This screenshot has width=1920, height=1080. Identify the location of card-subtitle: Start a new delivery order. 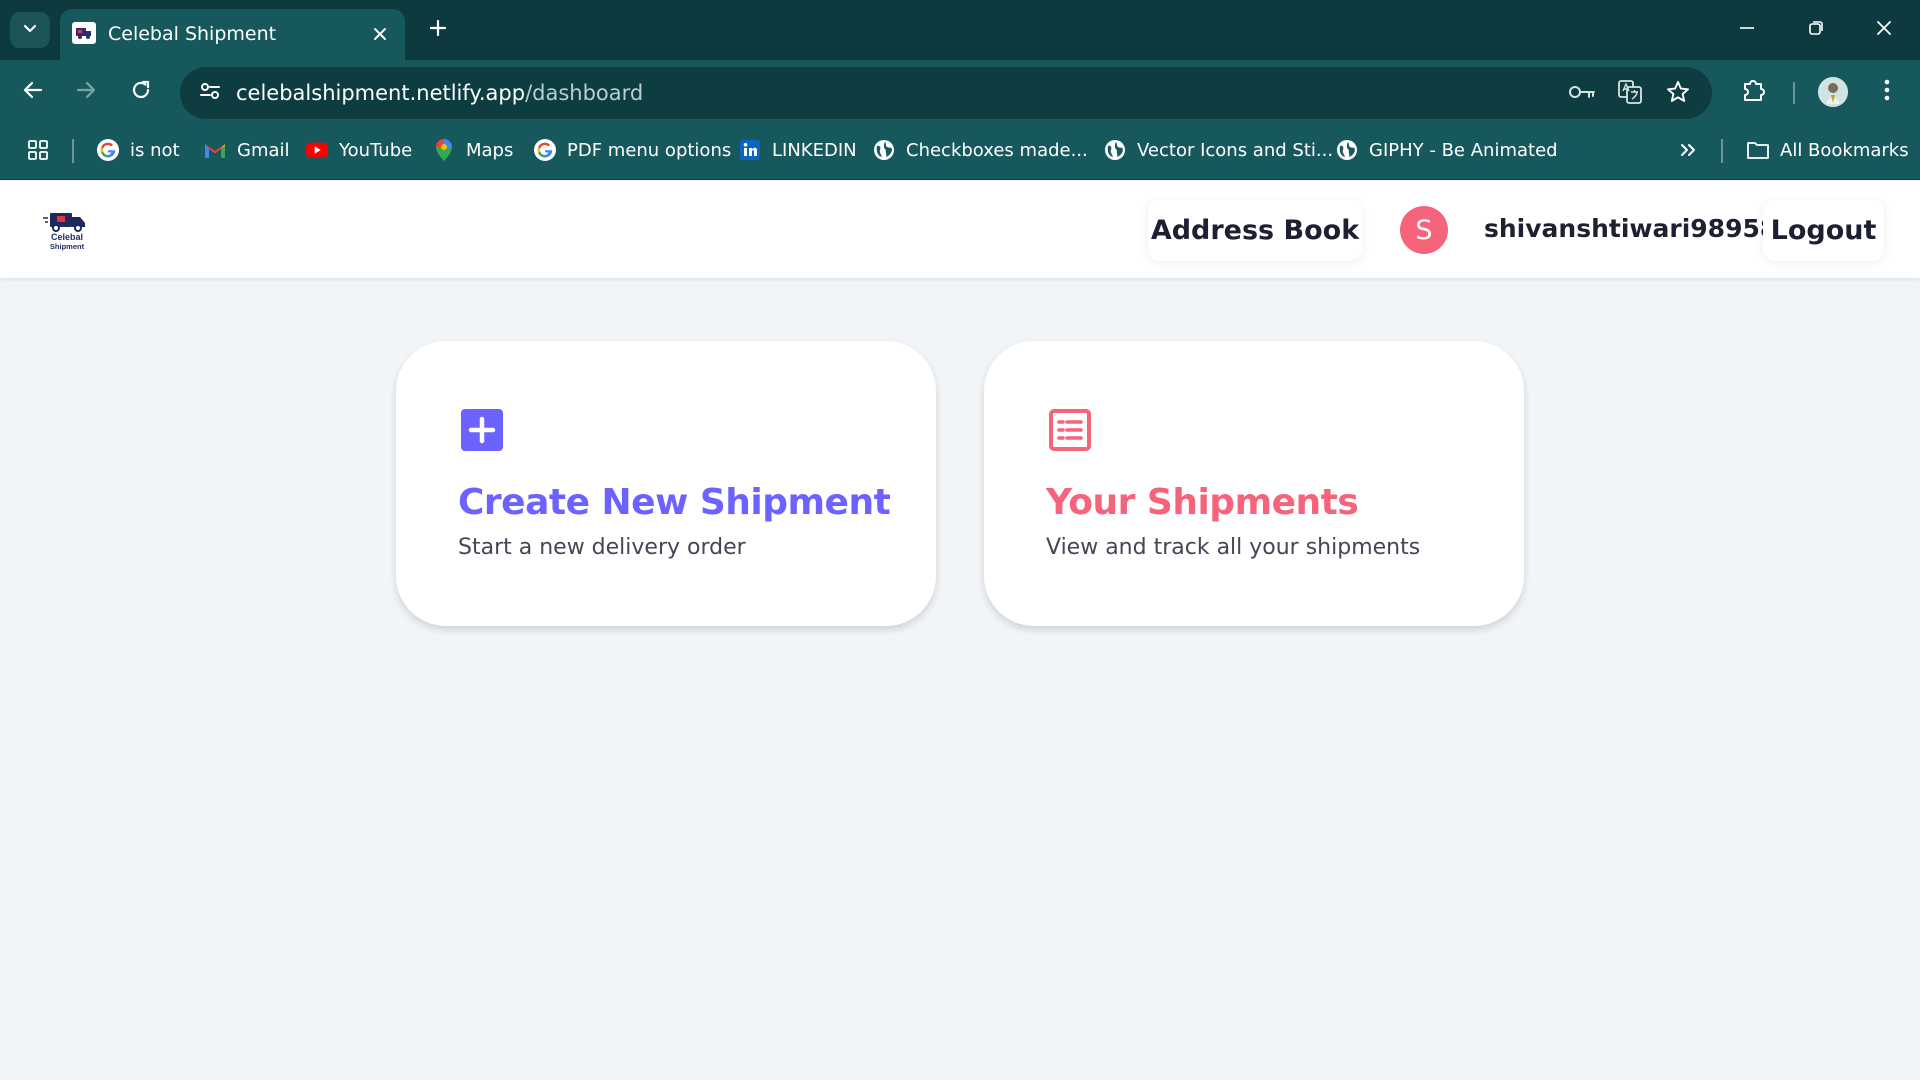
(602, 547).